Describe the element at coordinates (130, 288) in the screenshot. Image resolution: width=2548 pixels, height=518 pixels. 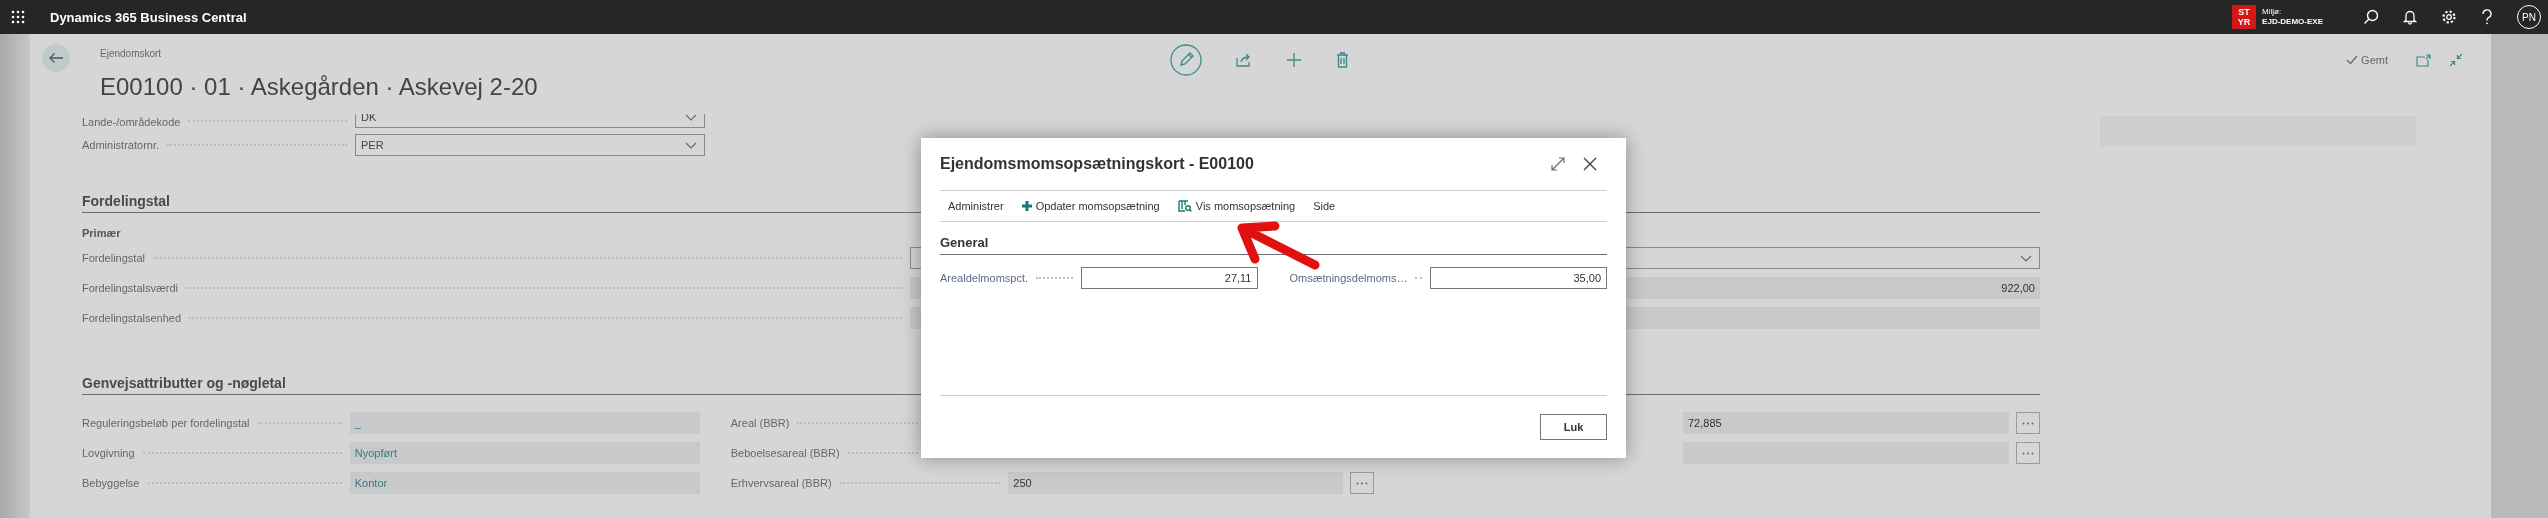
I see `field-label: Fordelingstalsværdi` at that location.